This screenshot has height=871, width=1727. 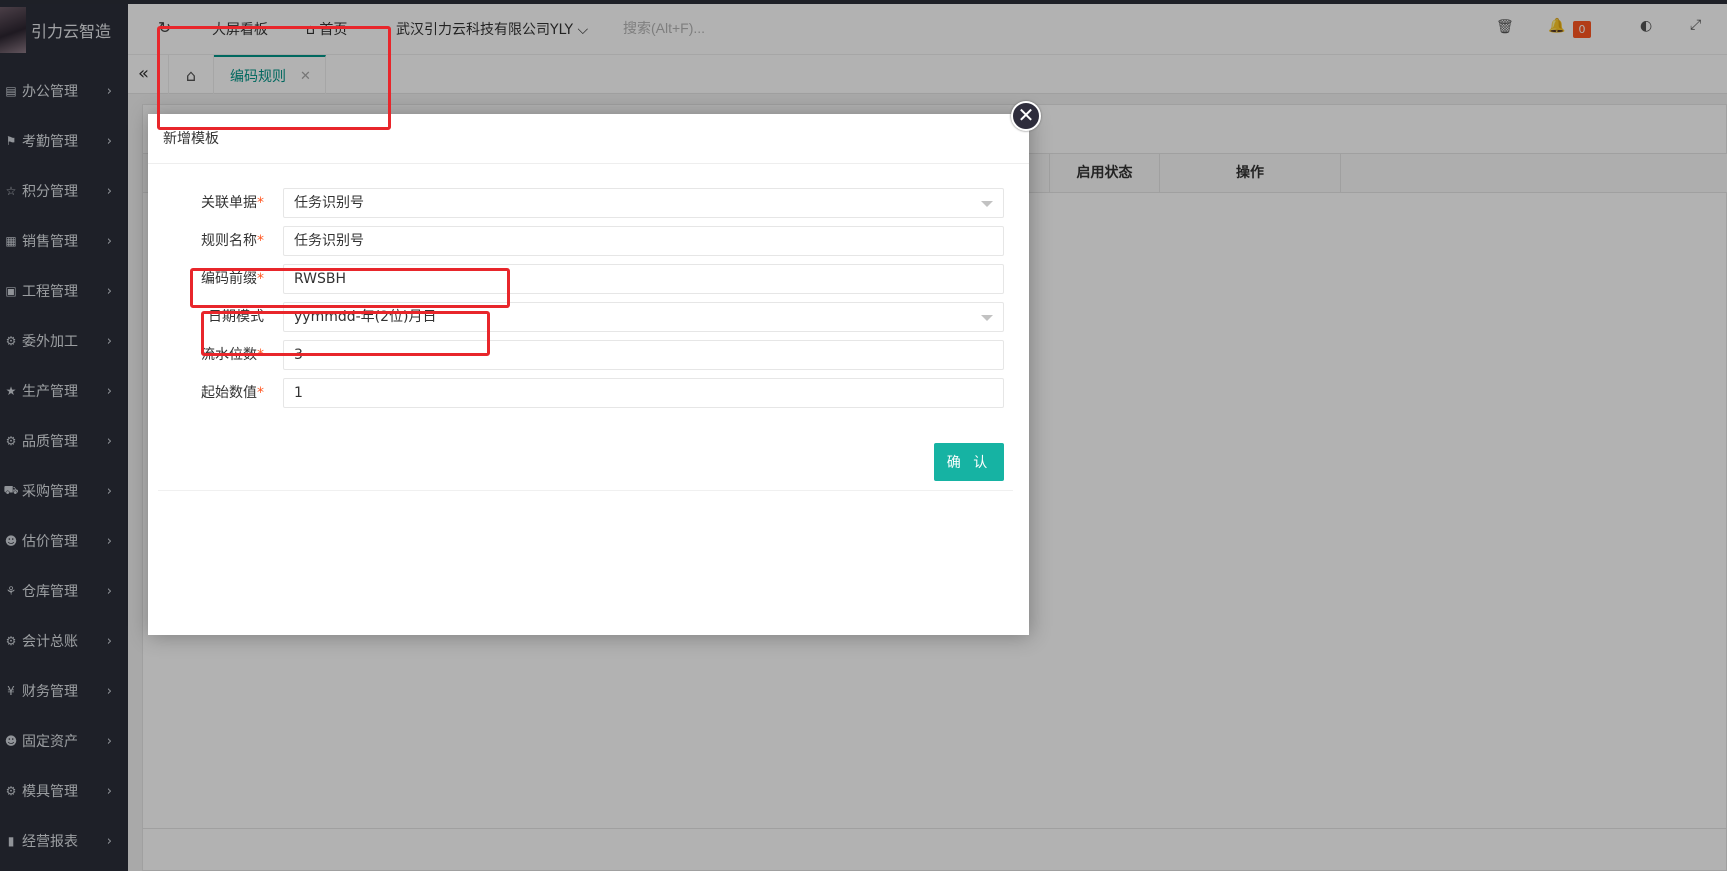 What do you see at coordinates (643, 393) in the screenshot?
I see `start-value-input: 1` at bounding box center [643, 393].